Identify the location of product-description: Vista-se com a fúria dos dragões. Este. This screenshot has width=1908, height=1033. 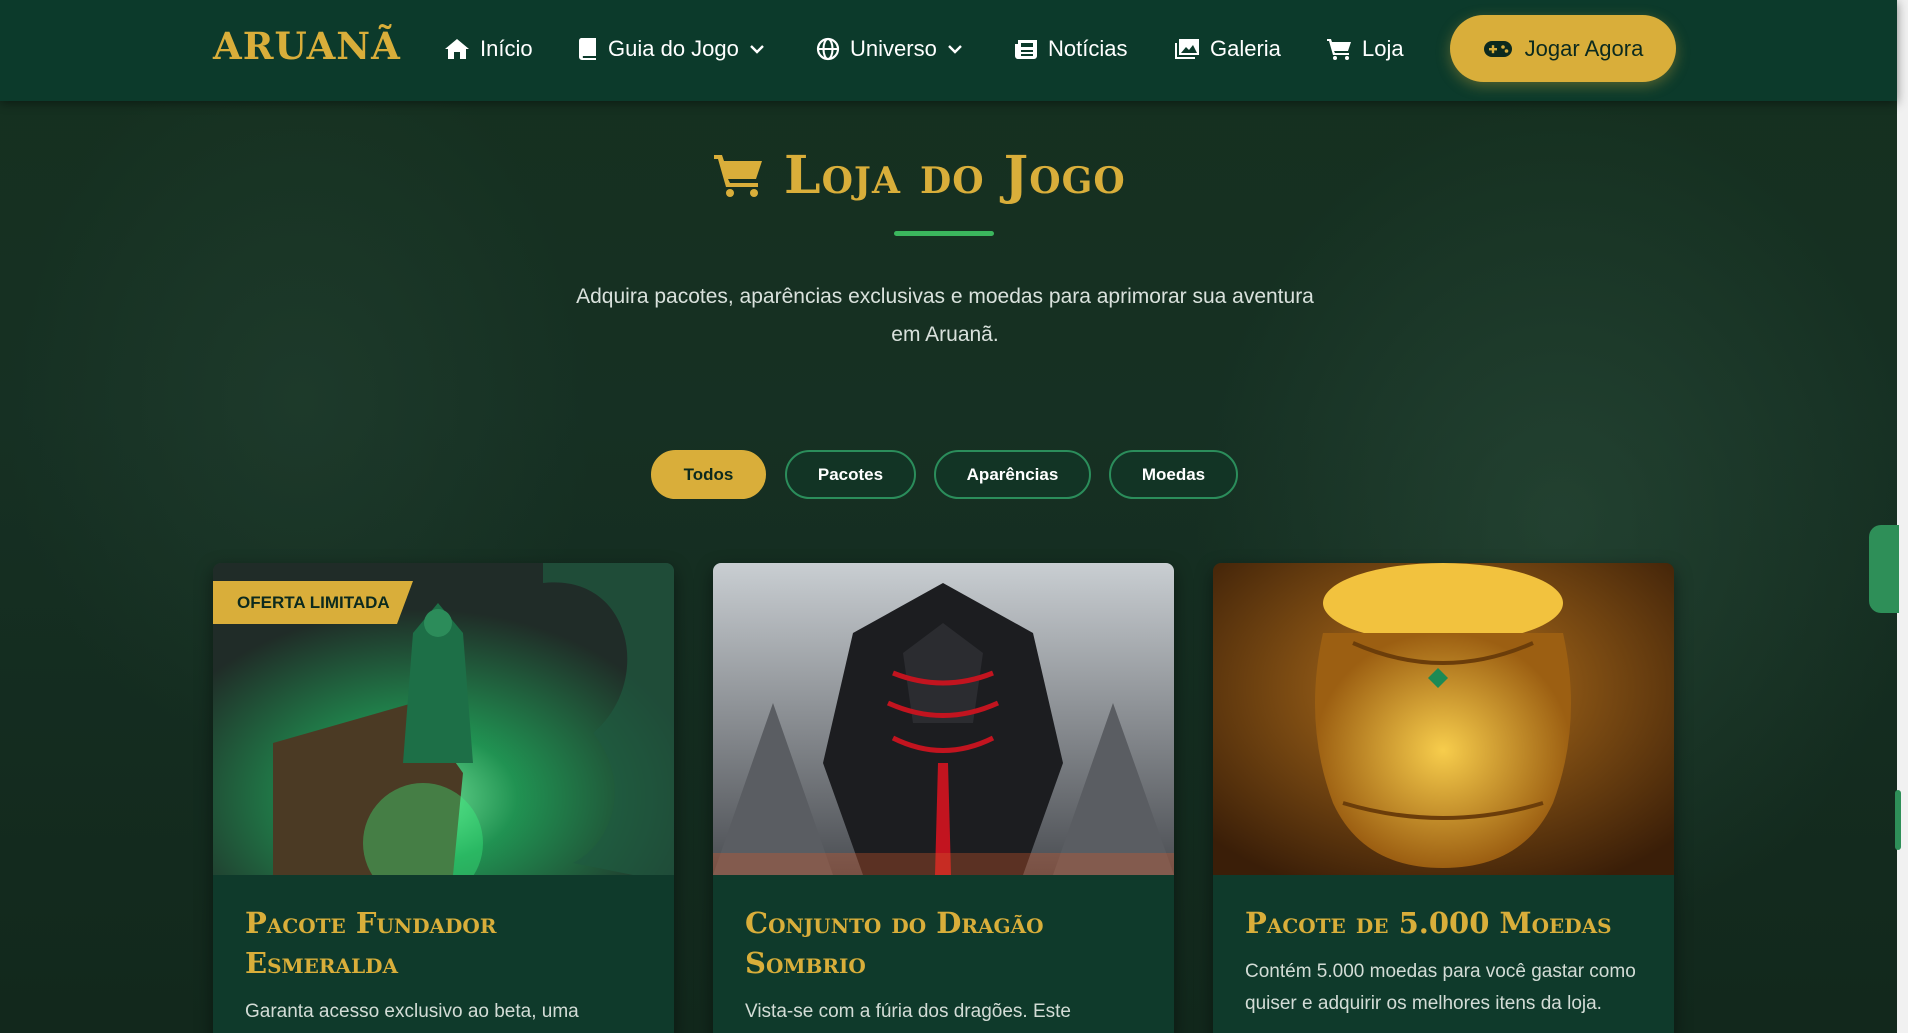
(908, 1011).